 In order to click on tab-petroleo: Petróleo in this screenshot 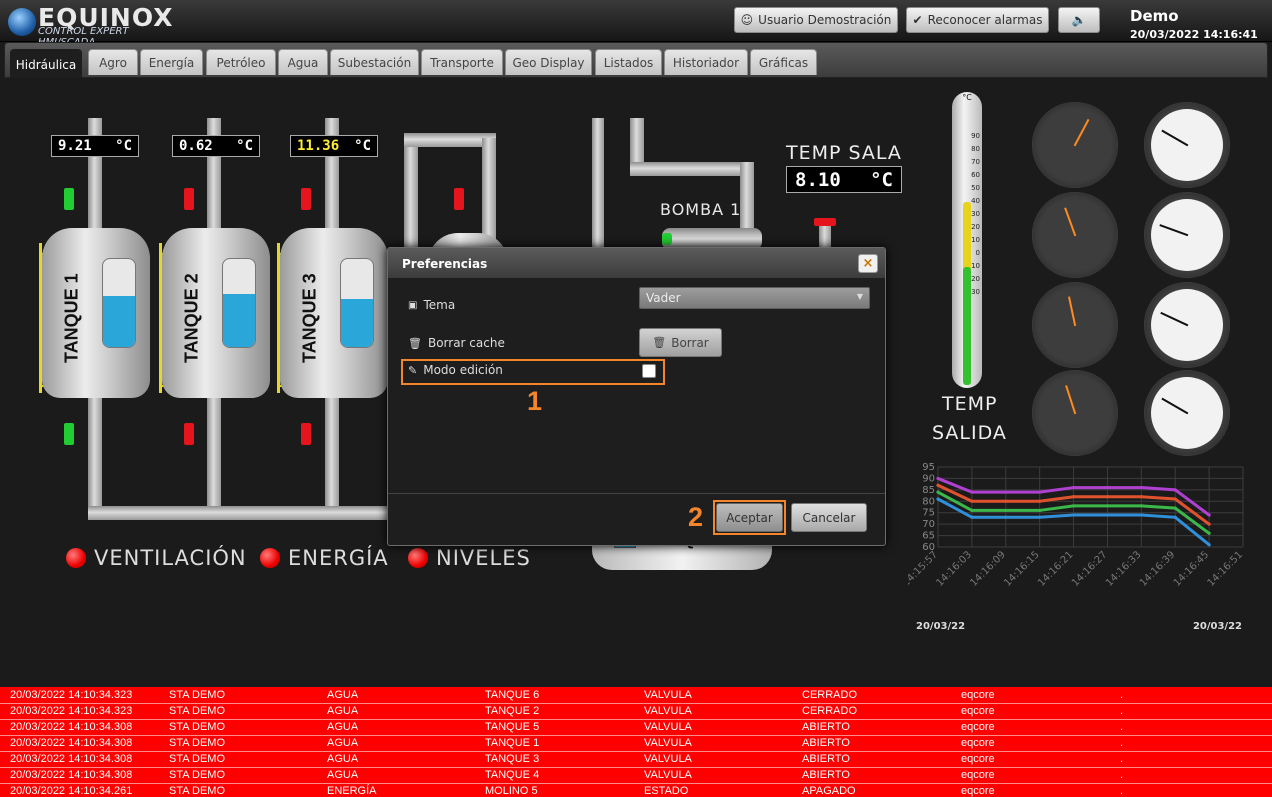, I will do `click(241, 62)`.